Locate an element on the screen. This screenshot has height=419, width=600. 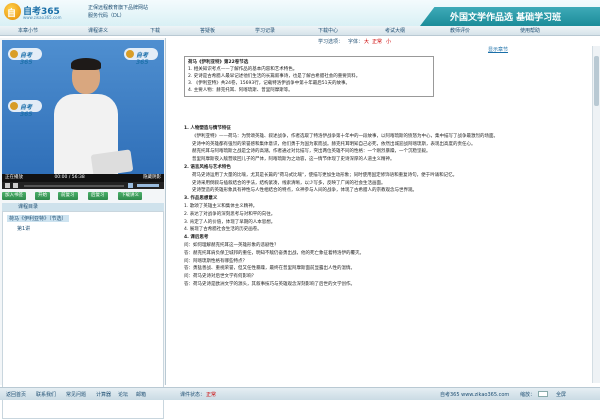
video-progress-track is located at coordinates (74, 186).